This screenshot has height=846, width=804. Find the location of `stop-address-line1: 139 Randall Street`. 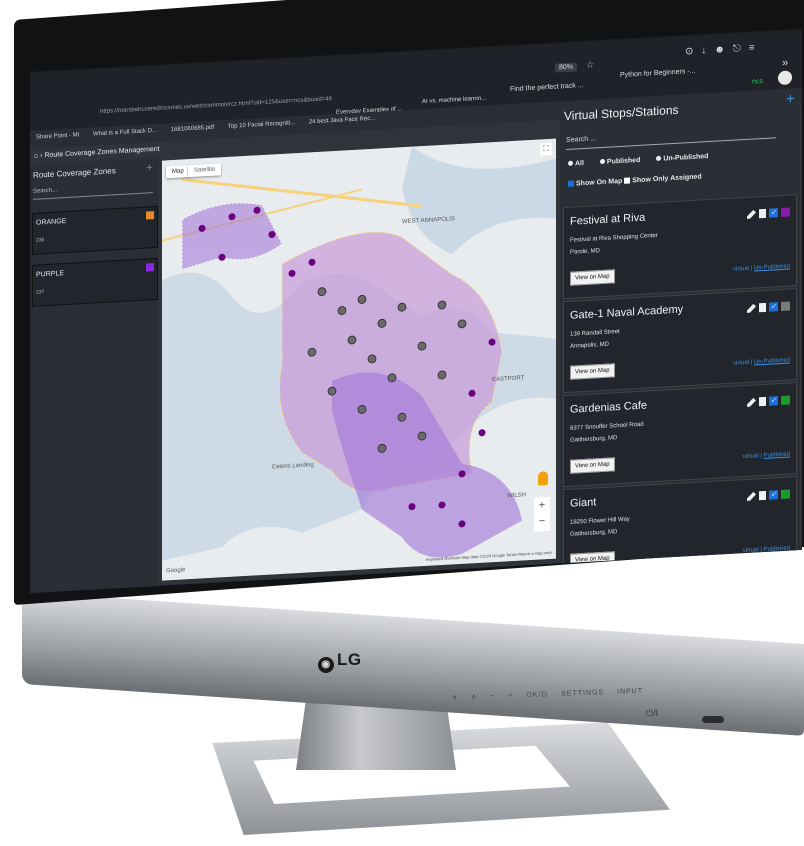

stop-address-line1: 139 Randall Street is located at coordinates (595, 333).